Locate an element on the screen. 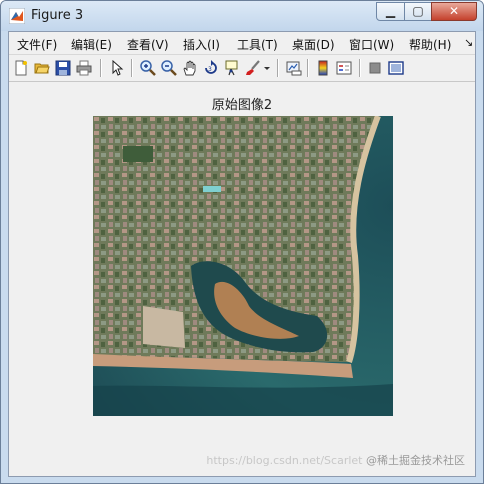 This screenshot has width=484, height=484. legend-icon is located at coordinates (344, 68).